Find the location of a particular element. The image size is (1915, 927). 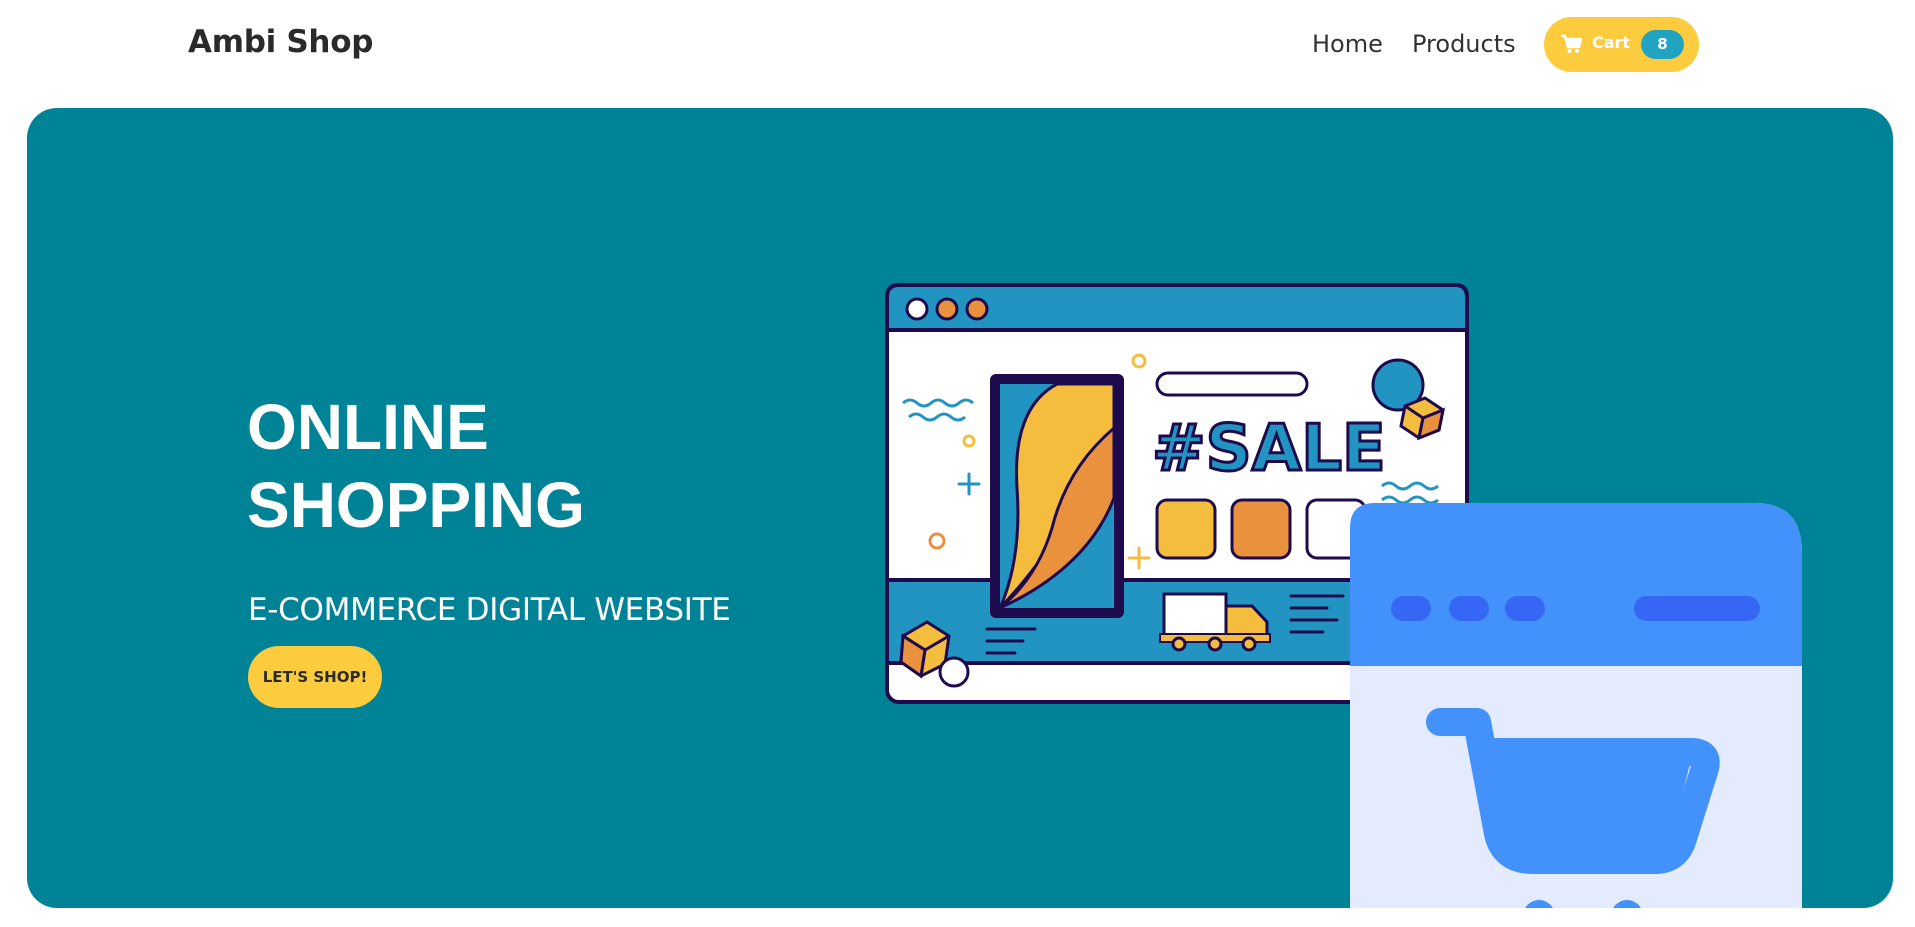

phone-illustration is located at coordinates (1057, 496).